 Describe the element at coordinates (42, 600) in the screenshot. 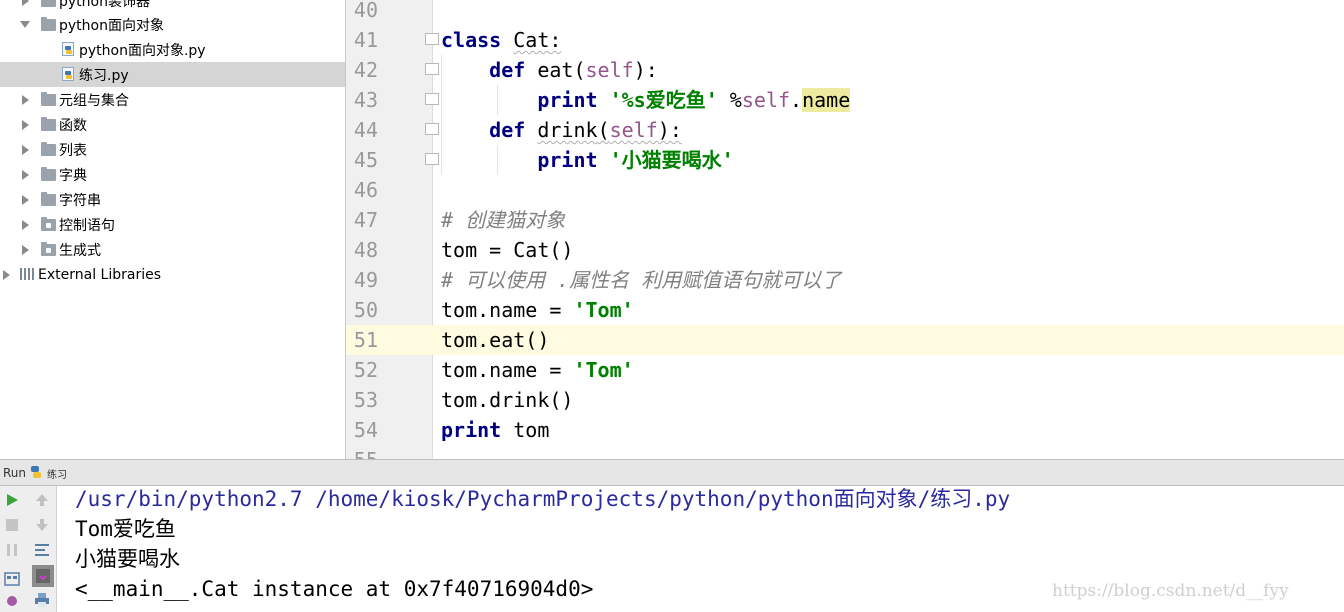

I see `print-icon` at that location.